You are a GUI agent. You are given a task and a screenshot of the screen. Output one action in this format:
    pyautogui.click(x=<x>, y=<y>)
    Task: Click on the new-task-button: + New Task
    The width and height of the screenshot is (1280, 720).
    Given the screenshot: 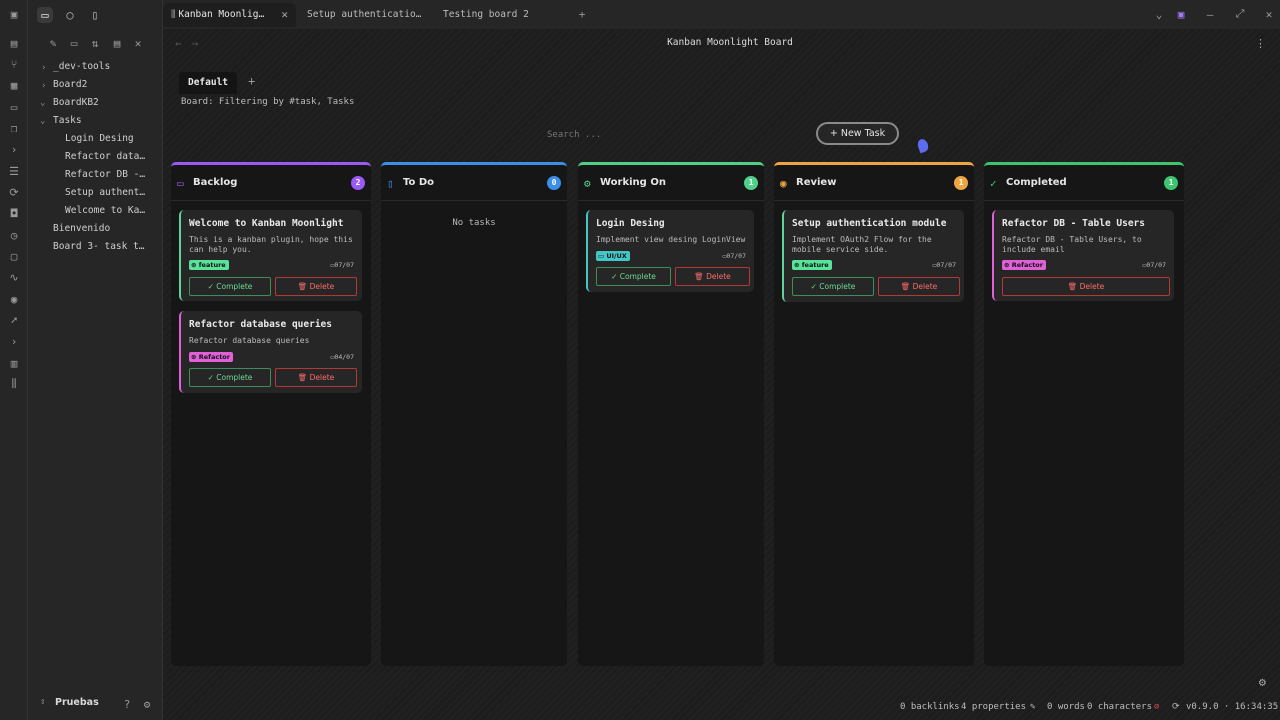 What is the action you would take?
    pyautogui.click(x=857, y=133)
    